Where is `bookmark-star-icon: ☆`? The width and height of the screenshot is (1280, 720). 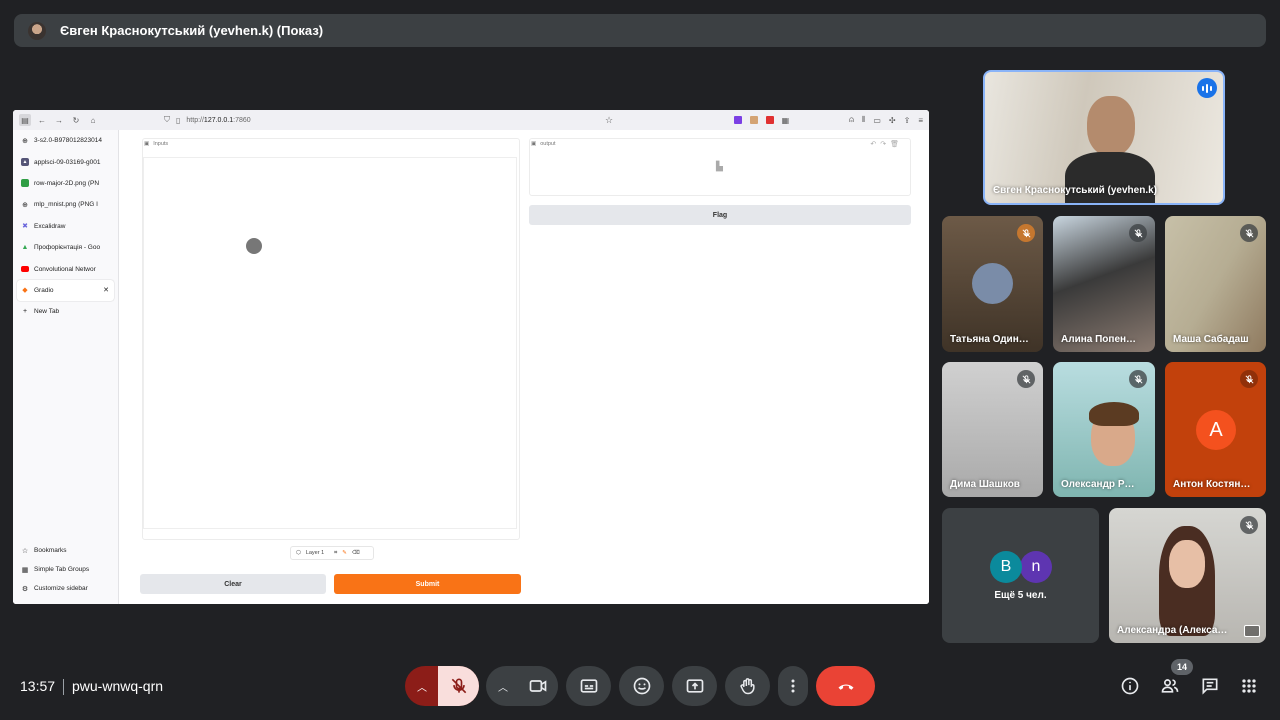 bookmark-star-icon: ☆ is located at coordinates (609, 120).